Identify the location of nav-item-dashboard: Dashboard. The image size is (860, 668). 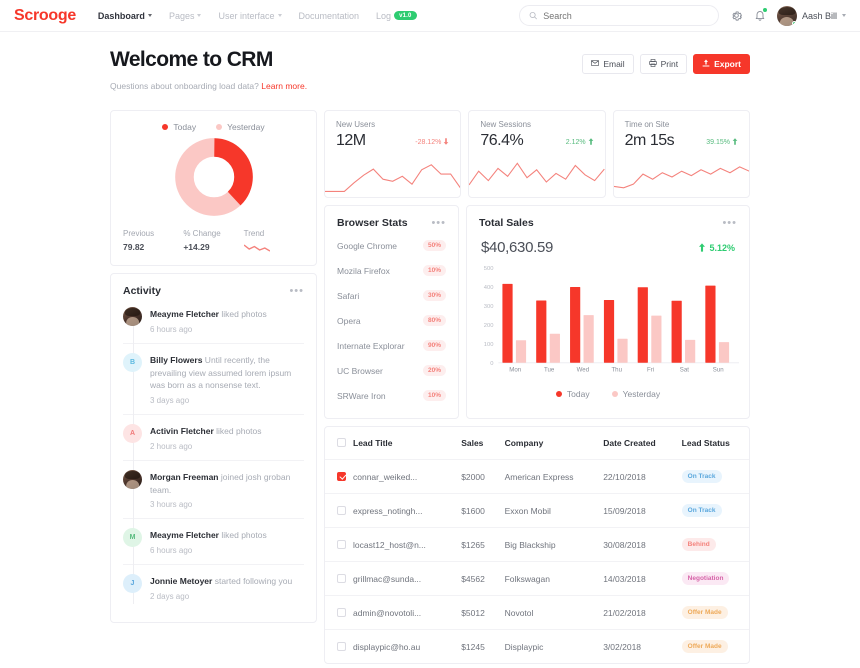
(125, 16).